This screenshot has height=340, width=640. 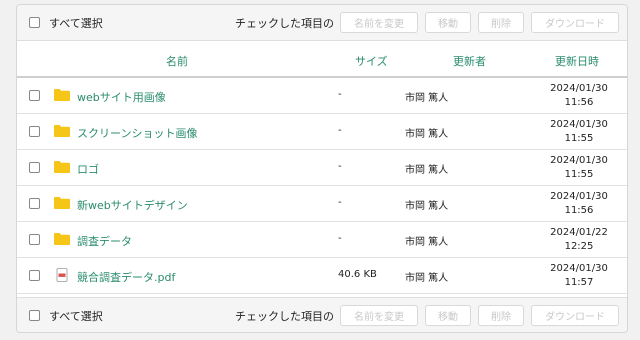 What do you see at coordinates (579, 232) in the screenshot?
I see `updated-date: 2024/01/22` at bounding box center [579, 232].